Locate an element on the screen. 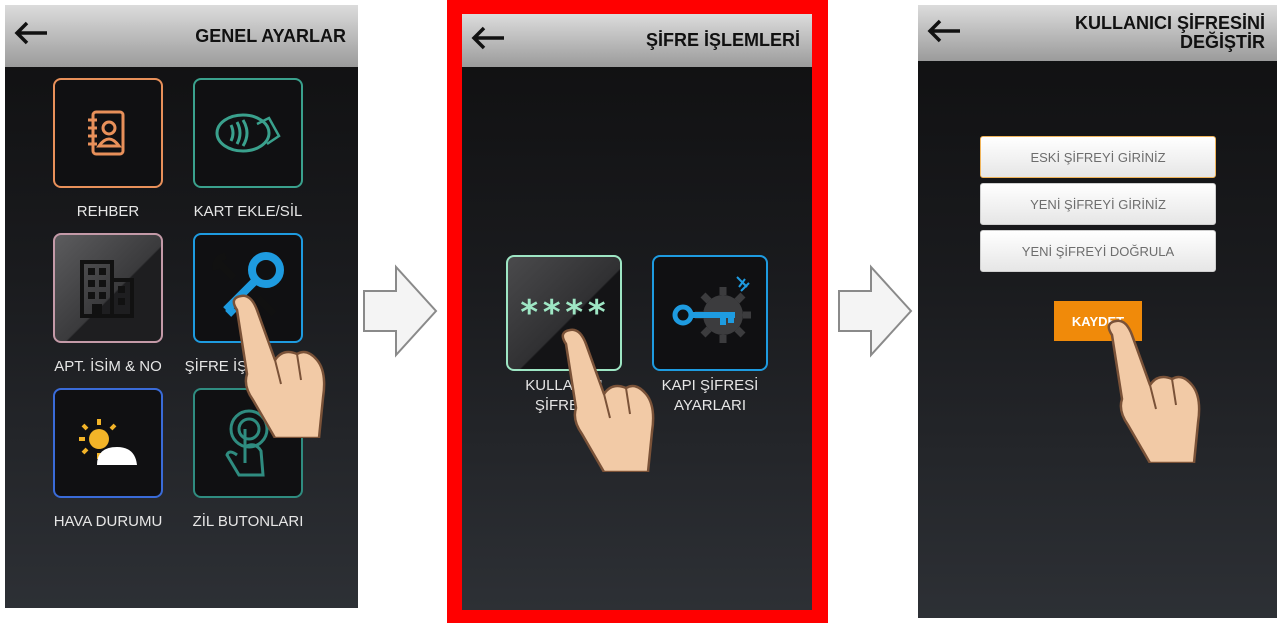 The width and height of the screenshot is (1285, 623). tile-weather is located at coordinates (108, 443).